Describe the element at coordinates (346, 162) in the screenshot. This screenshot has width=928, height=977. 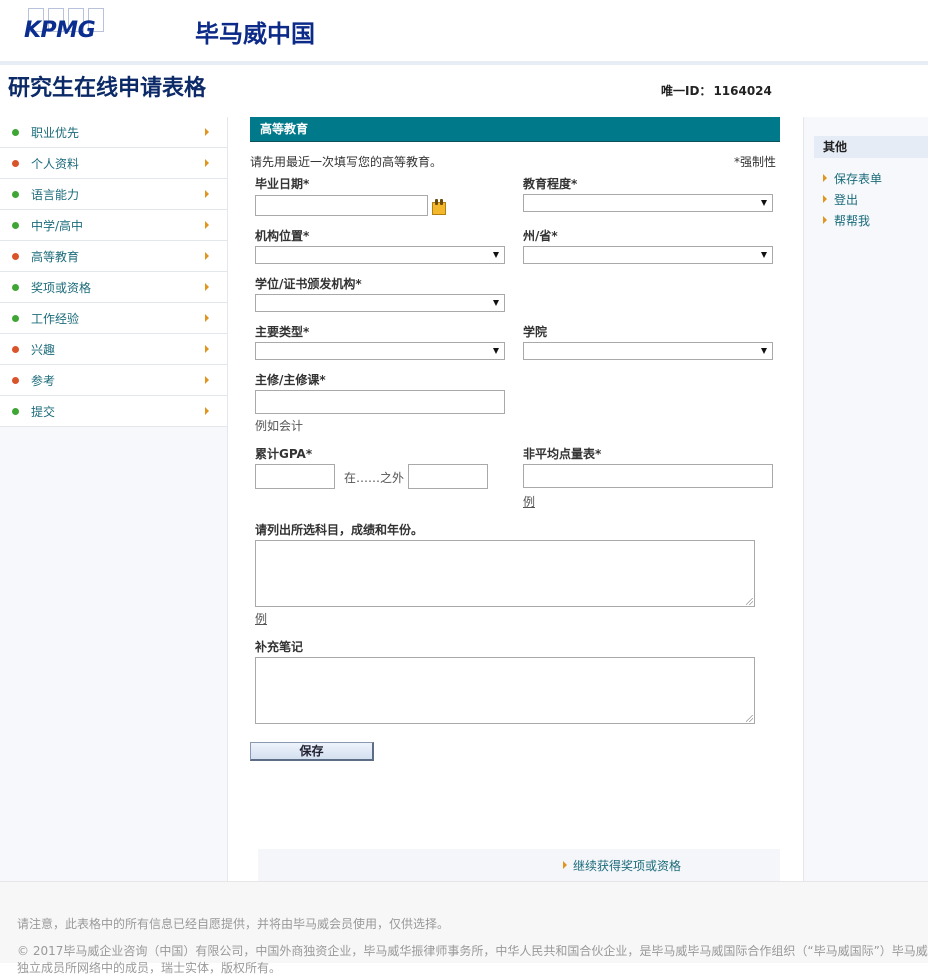
I see `form-intro: 请先用最近一次填写您的高等教育。` at that location.